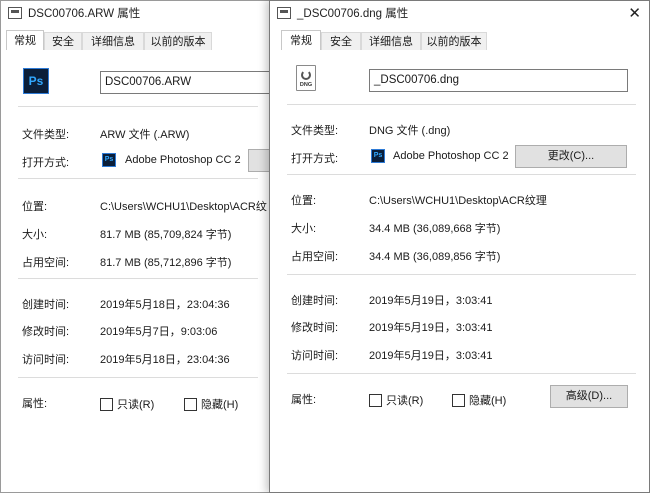 Image resolution: width=650 pixels, height=493 pixels. What do you see at coordinates (435, 257) in the screenshot?
I see `disk-size-value: 34.4 MB (36,089,856 字节)` at bounding box center [435, 257].